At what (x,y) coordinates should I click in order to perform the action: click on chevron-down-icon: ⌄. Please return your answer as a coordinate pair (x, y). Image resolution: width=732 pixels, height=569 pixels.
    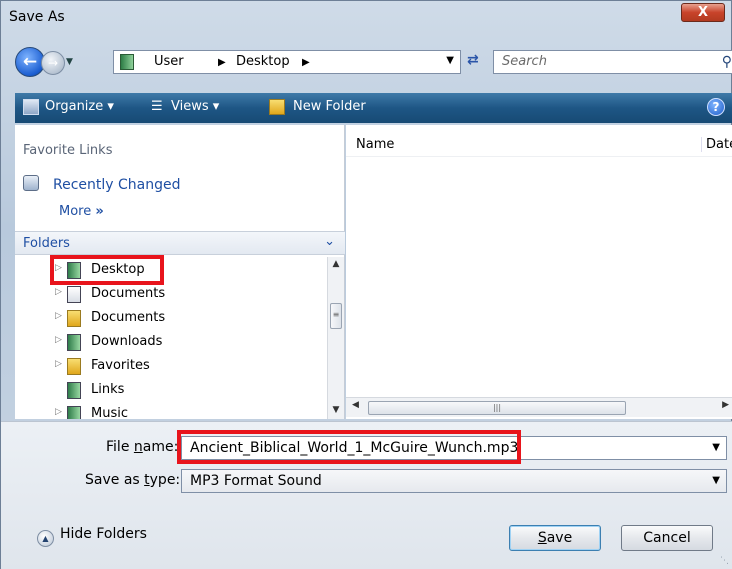
    Looking at the image, I should click on (329, 241).